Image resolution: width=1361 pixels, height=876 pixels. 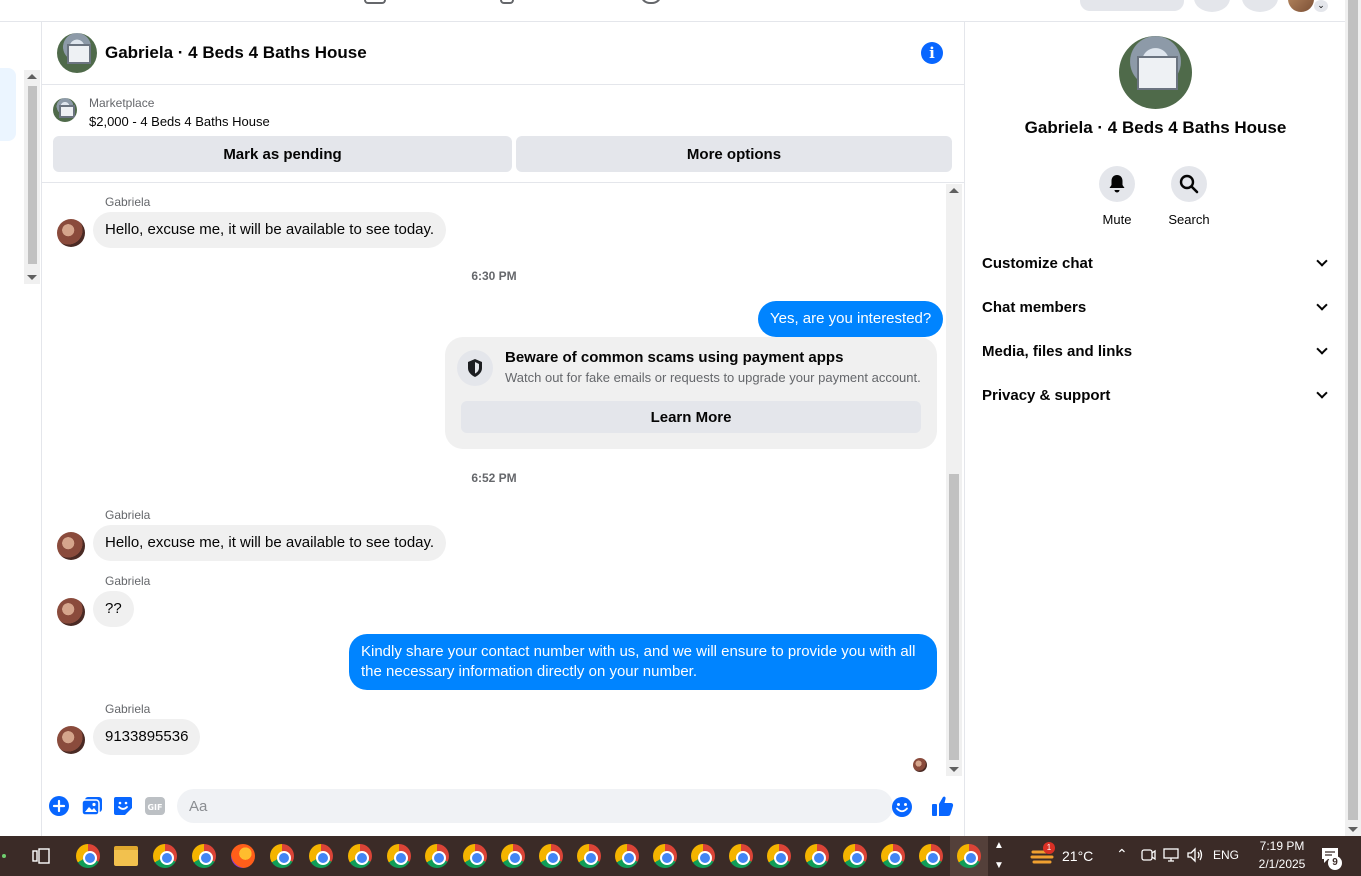 I want to click on sender-name: Gabriela, so click(x=128, y=515).